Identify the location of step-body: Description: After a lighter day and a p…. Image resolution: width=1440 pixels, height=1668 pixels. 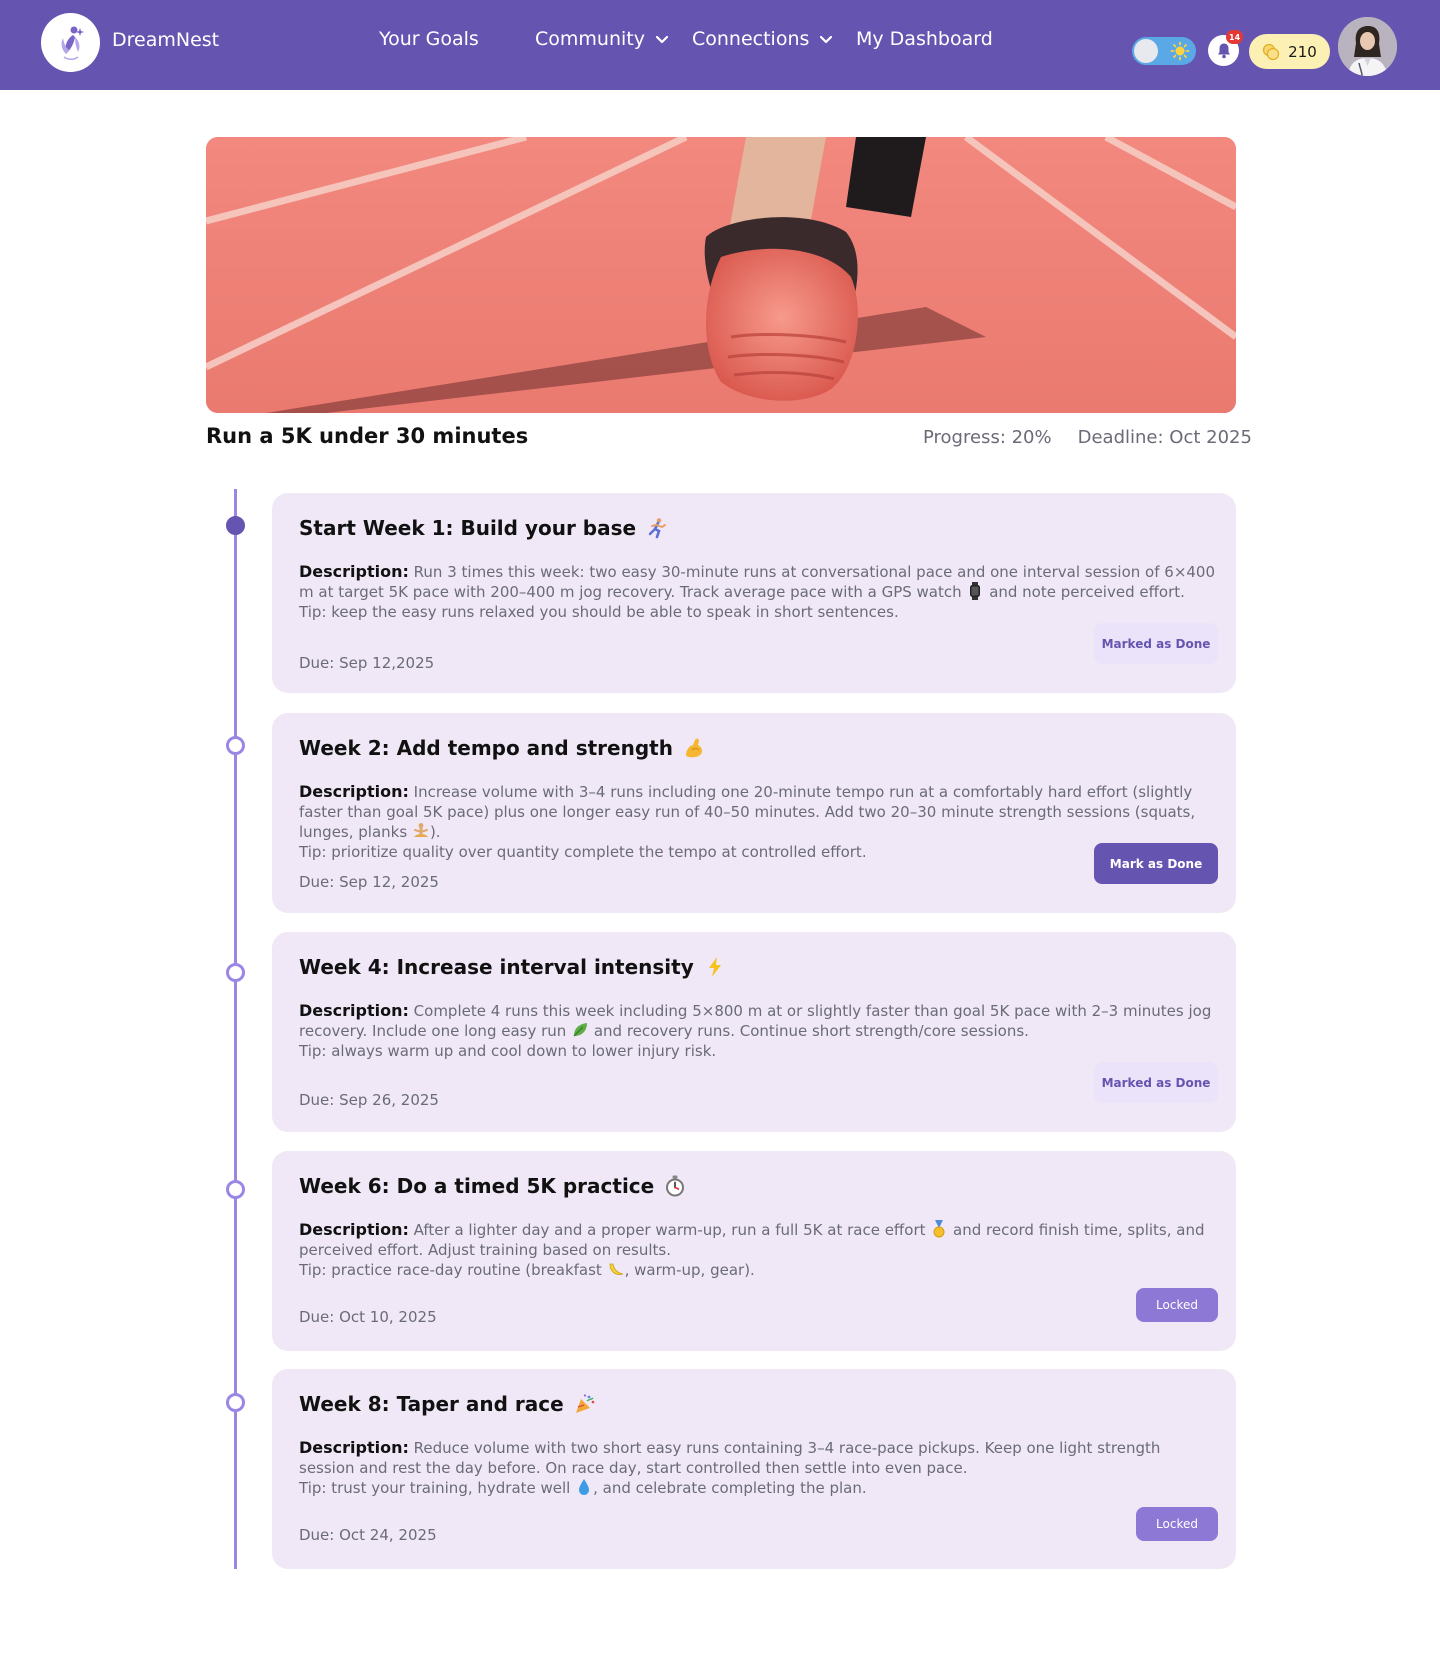
(759, 1250).